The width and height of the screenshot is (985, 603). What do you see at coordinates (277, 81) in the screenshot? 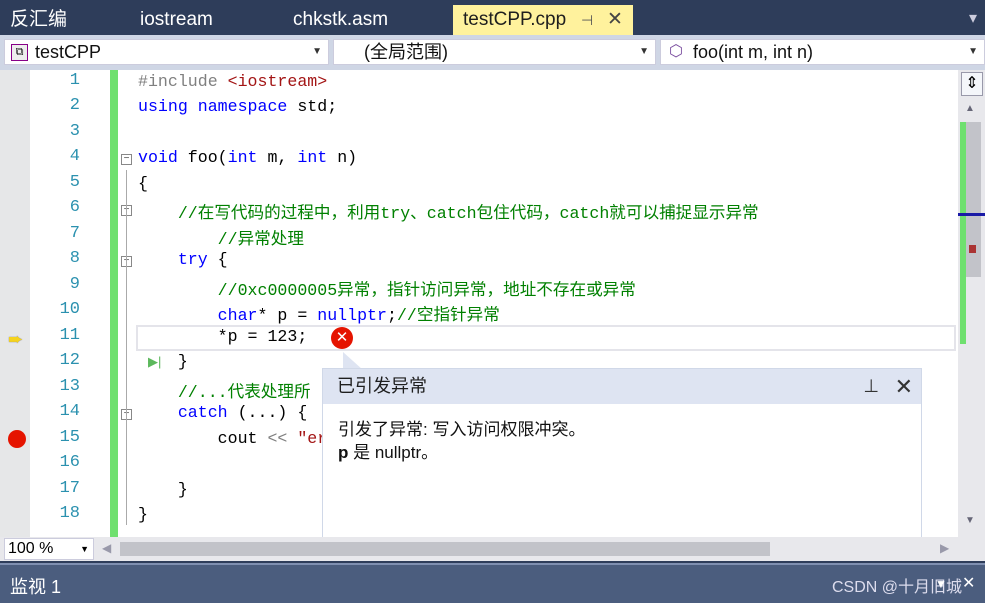
I see `code-token: <iostream>` at bounding box center [277, 81].